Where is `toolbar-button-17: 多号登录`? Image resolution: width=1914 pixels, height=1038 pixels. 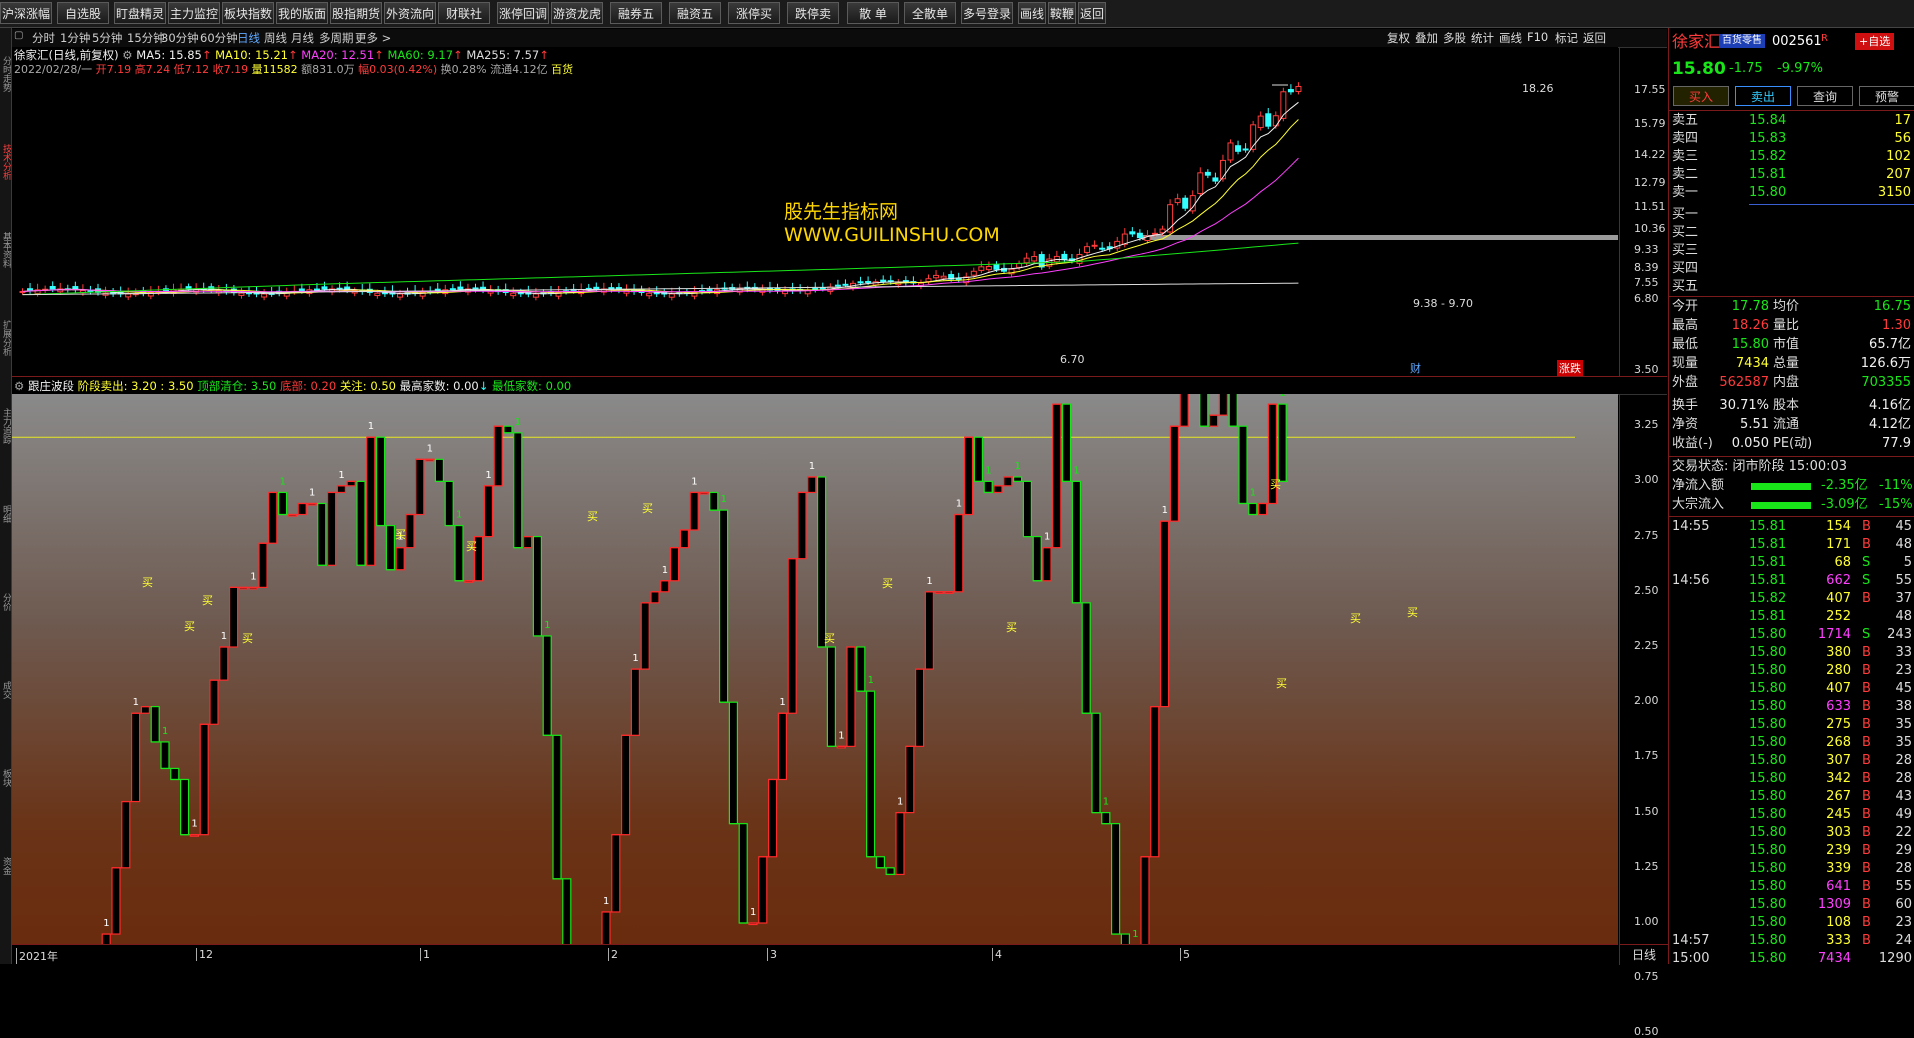 toolbar-button-17: 多号登录 is located at coordinates (987, 13).